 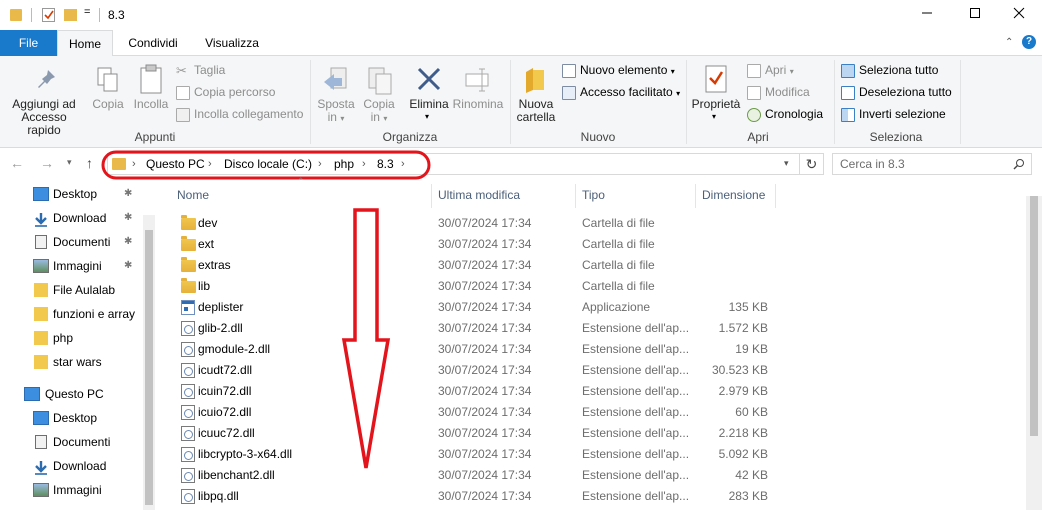 What do you see at coordinates (72, 218) in the screenshot?
I see `nav-item-download: Download ✱` at bounding box center [72, 218].